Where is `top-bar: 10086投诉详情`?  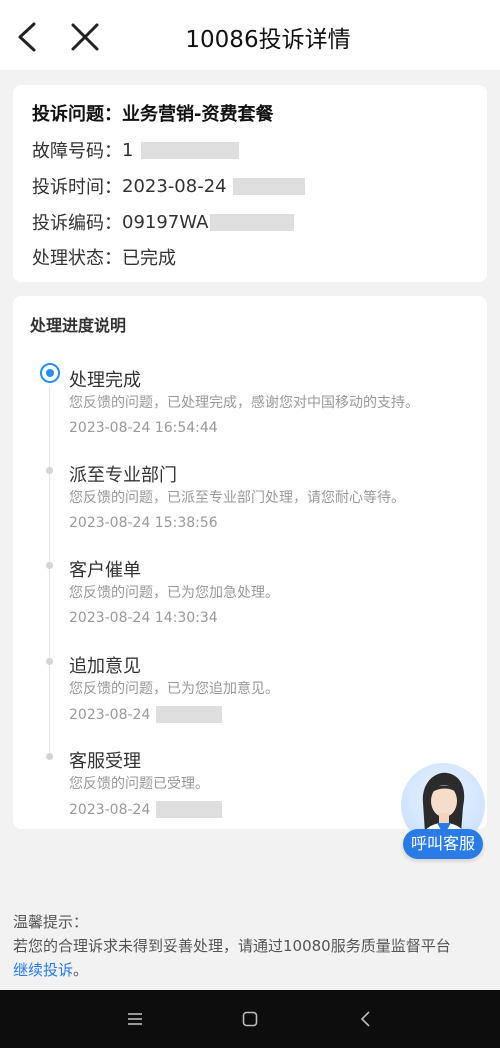
top-bar: 10086投诉详情 is located at coordinates (250, 35).